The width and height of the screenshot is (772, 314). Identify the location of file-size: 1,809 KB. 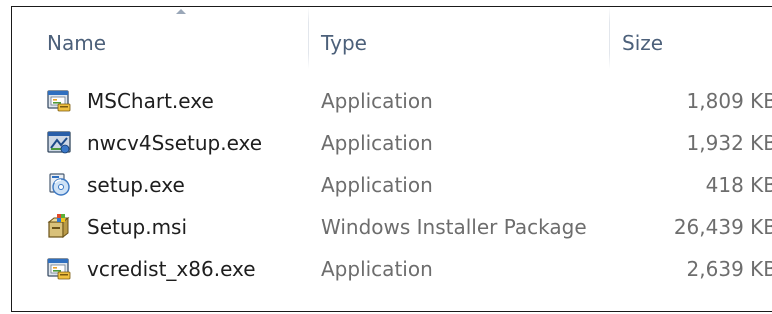
(729, 101).